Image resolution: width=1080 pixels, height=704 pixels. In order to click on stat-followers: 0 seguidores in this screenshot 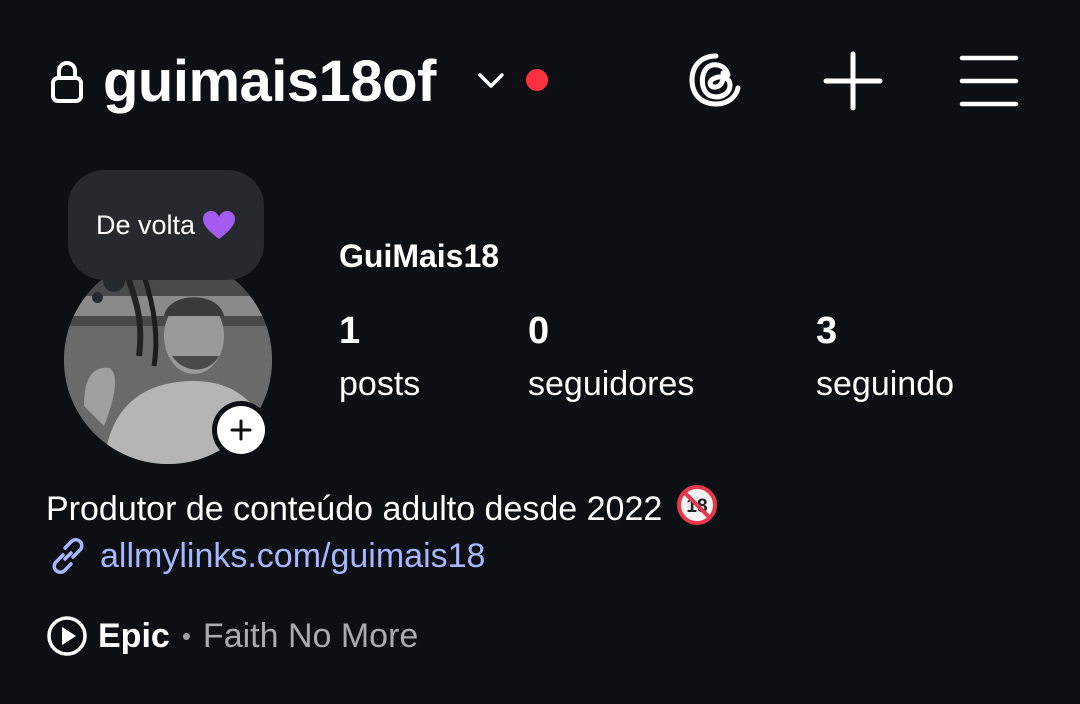, I will do `click(611, 357)`.